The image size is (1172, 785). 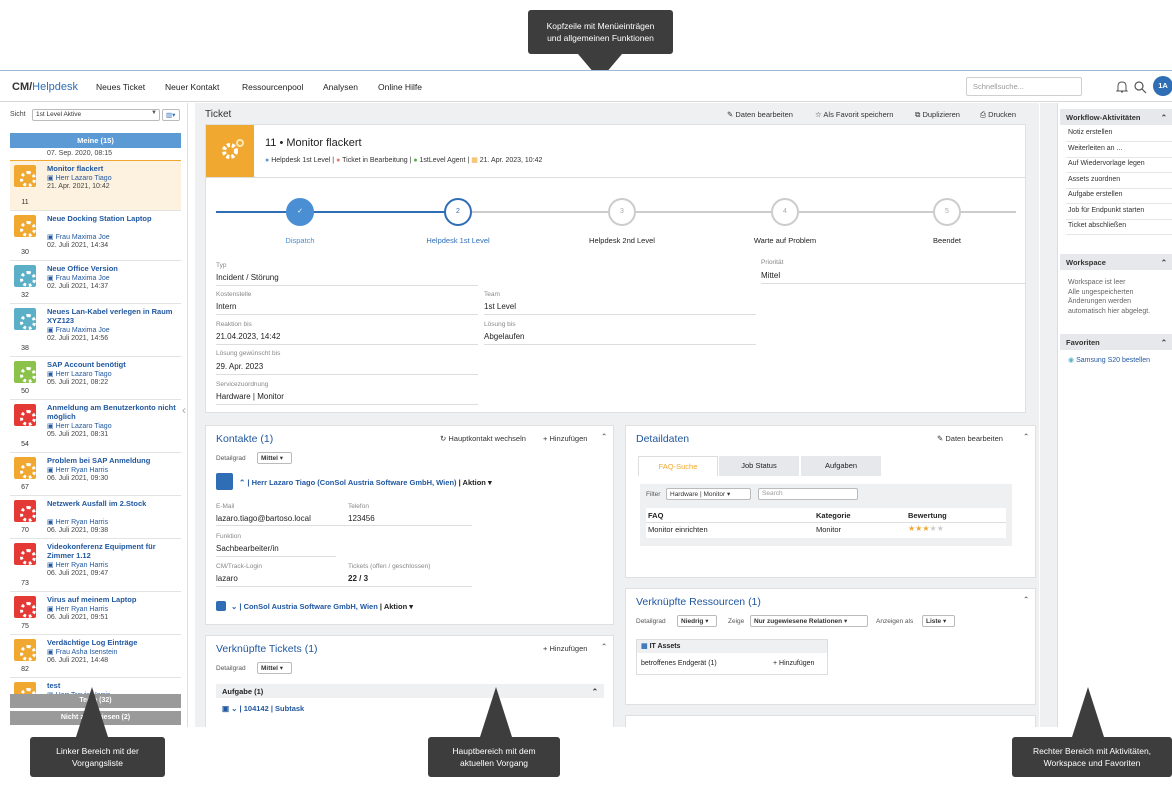 What do you see at coordinates (458, 212) in the screenshot?
I see `step-helpdesk-1st: 2` at bounding box center [458, 212].